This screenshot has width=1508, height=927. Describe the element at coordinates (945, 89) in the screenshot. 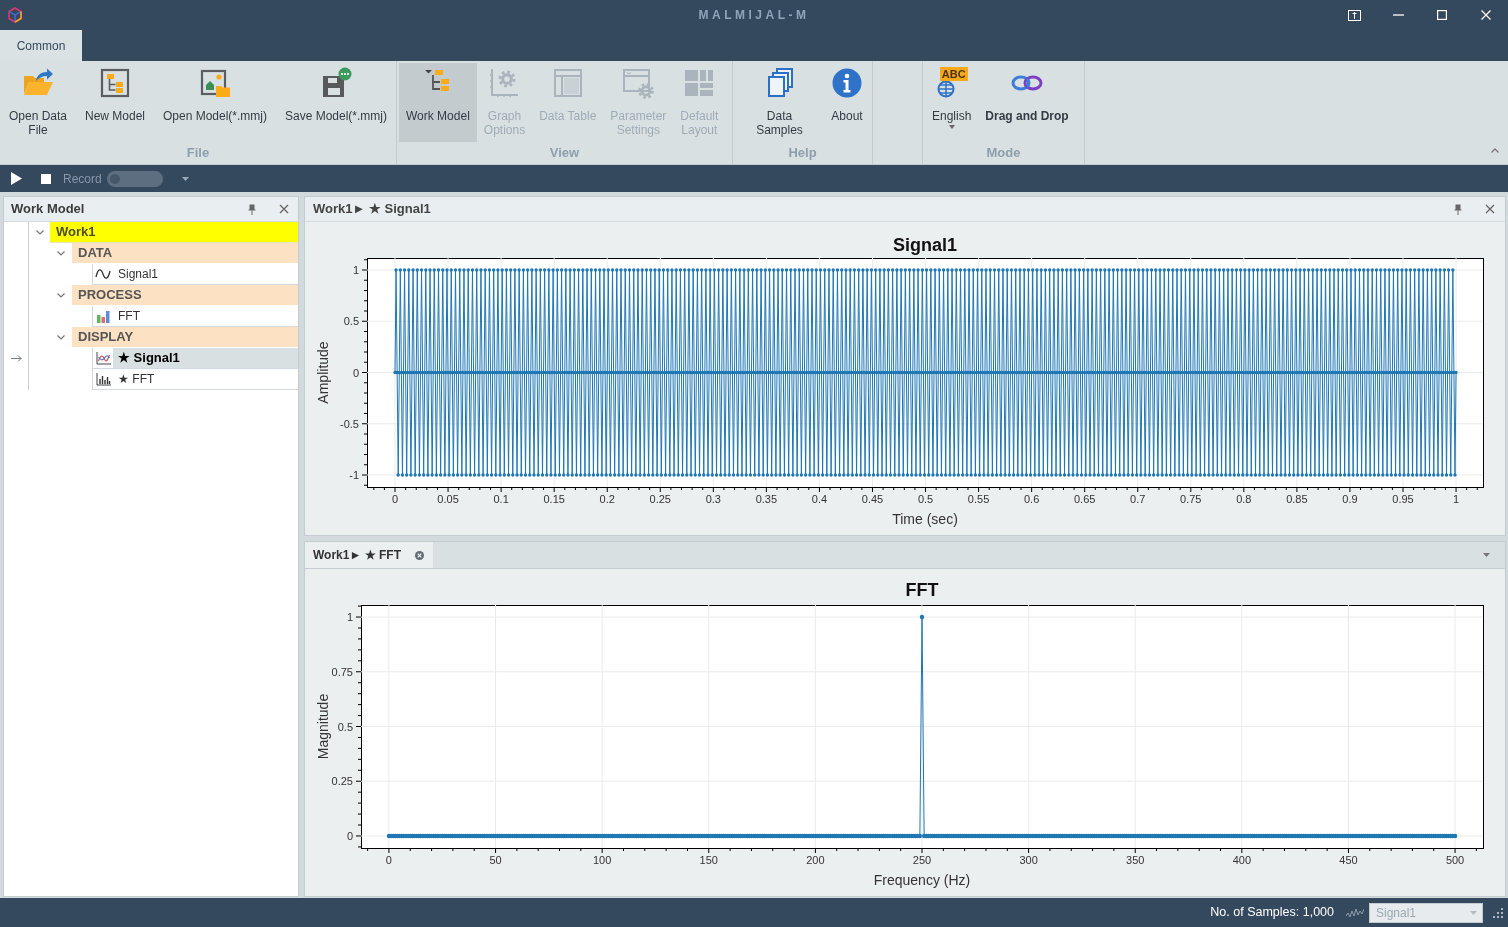

I see `globe-icon` at that location.